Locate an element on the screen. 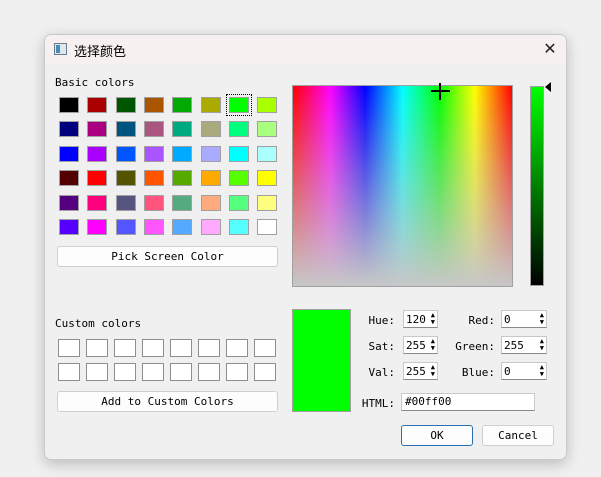 The width and height of the screenshot is (601, 477). sat-label: Sat: is located at coordinates (382, 346).